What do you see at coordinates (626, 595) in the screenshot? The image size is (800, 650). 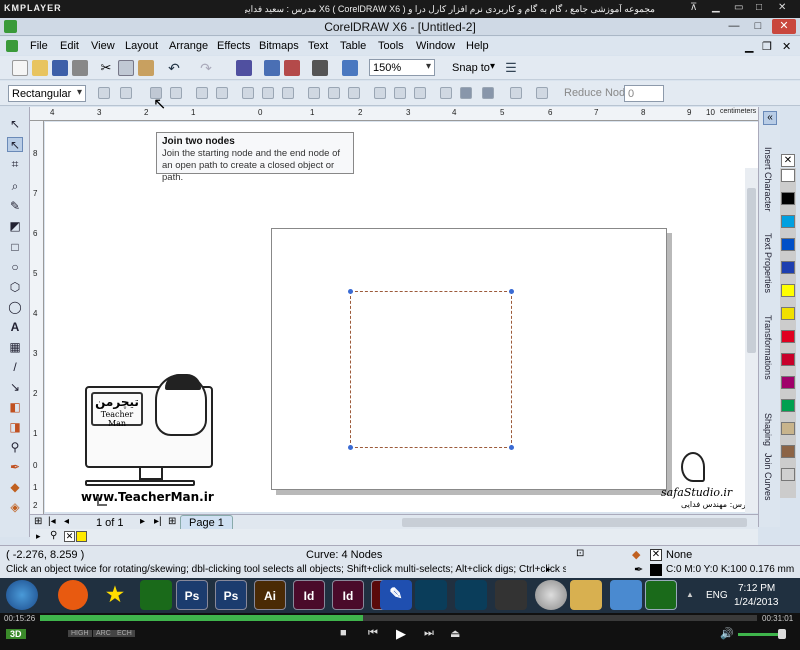 I see `app-window-icon` at bounding box center [626, 595].